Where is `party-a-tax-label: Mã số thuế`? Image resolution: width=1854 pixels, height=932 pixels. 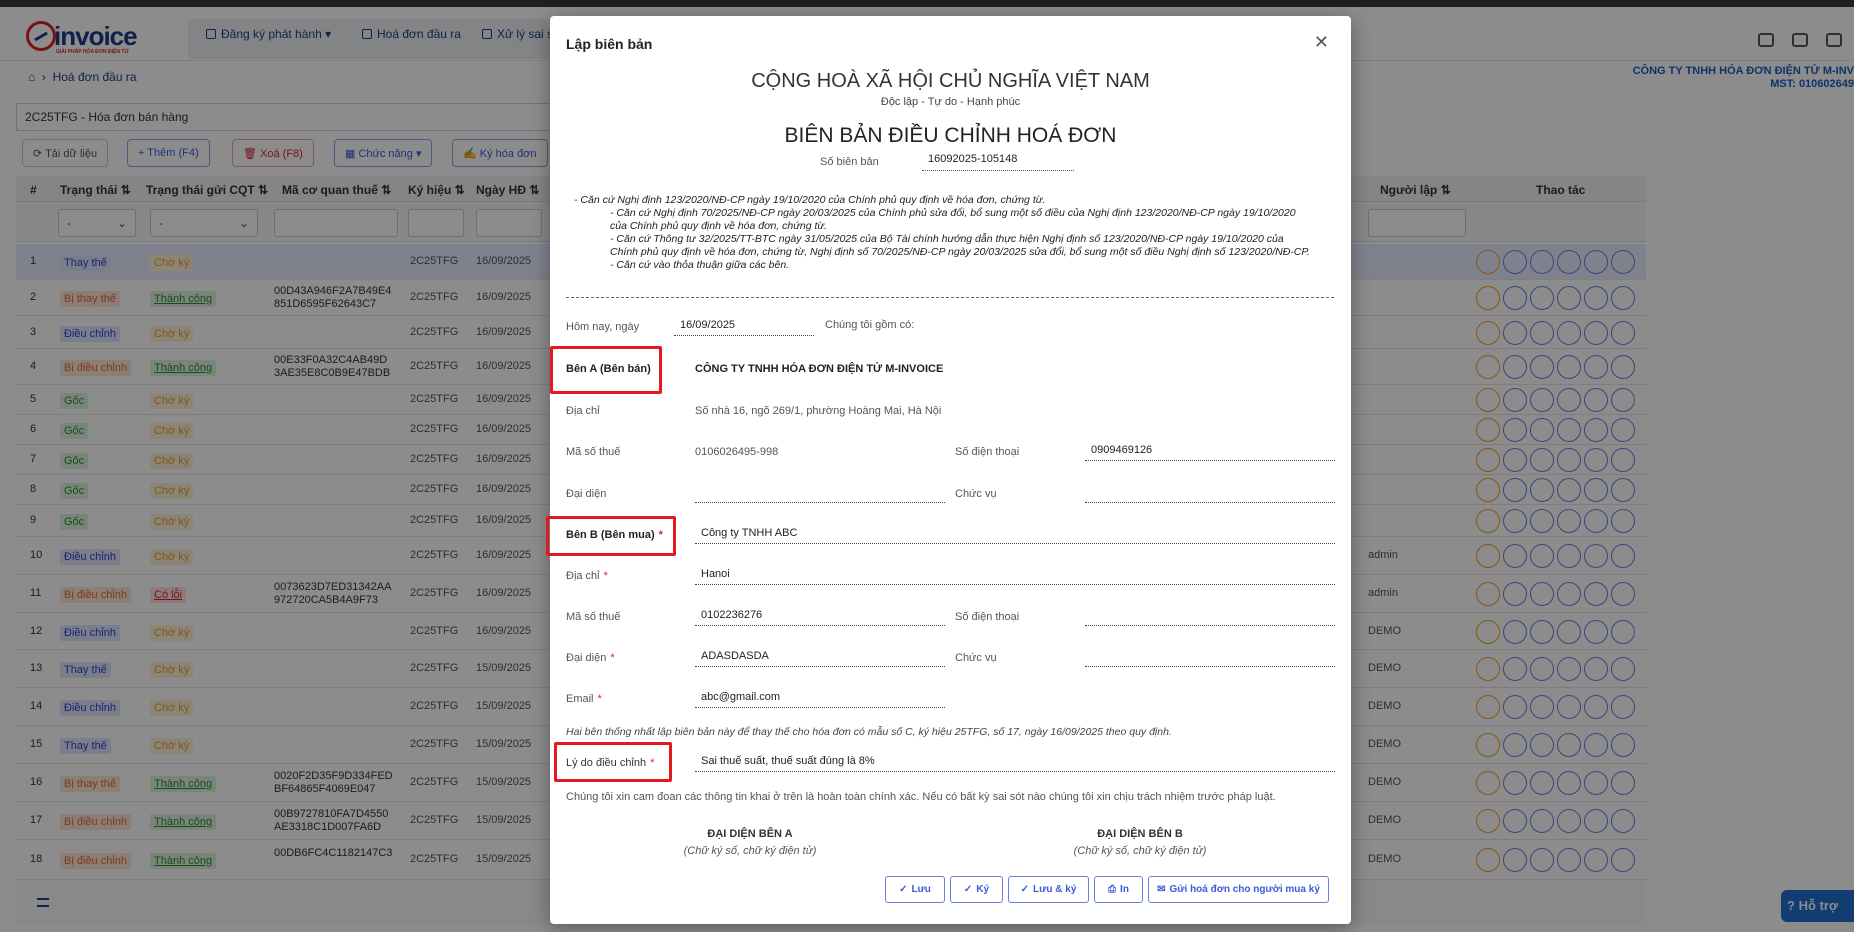 party-a-tax-label: Mã số thuế is located at coordinates (593, 452).